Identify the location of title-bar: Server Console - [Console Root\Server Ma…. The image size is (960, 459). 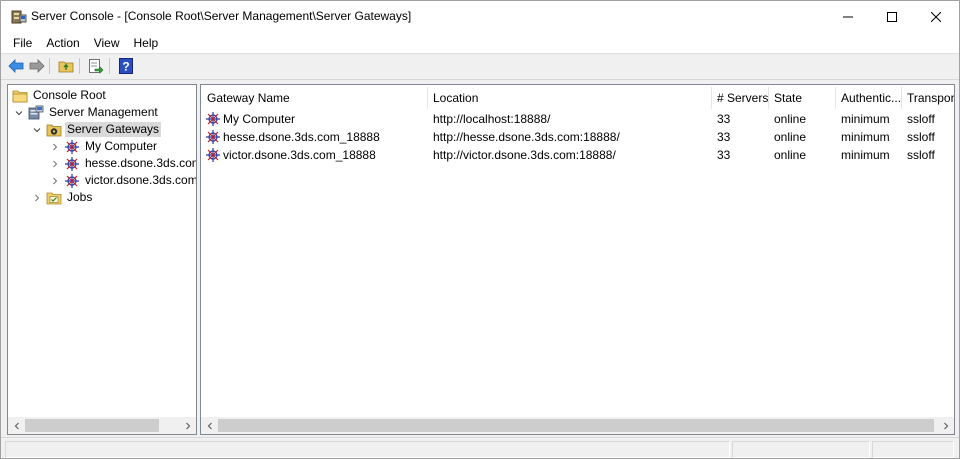
(480, 16).